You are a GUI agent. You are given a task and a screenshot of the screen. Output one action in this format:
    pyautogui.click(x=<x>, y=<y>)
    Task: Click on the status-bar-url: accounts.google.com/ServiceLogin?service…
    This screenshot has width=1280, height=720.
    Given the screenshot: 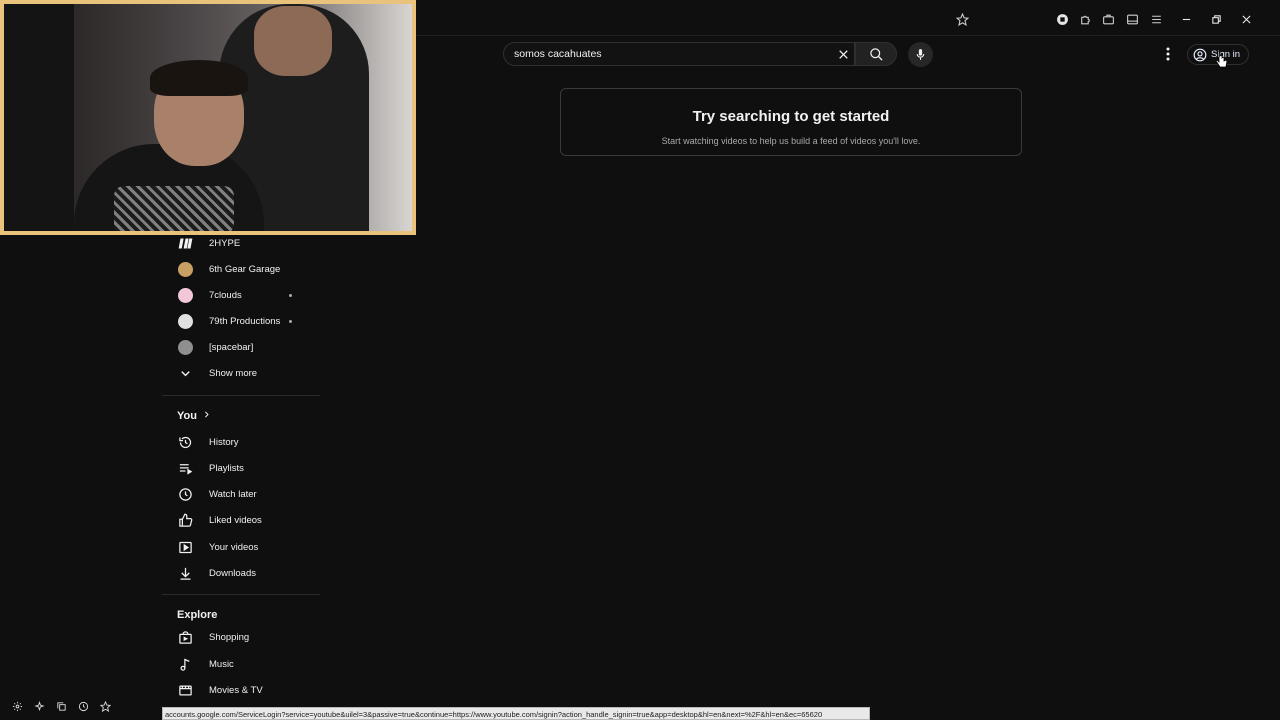 What is the action you would take?
    pyautogui.click(x=516, y=713)
    